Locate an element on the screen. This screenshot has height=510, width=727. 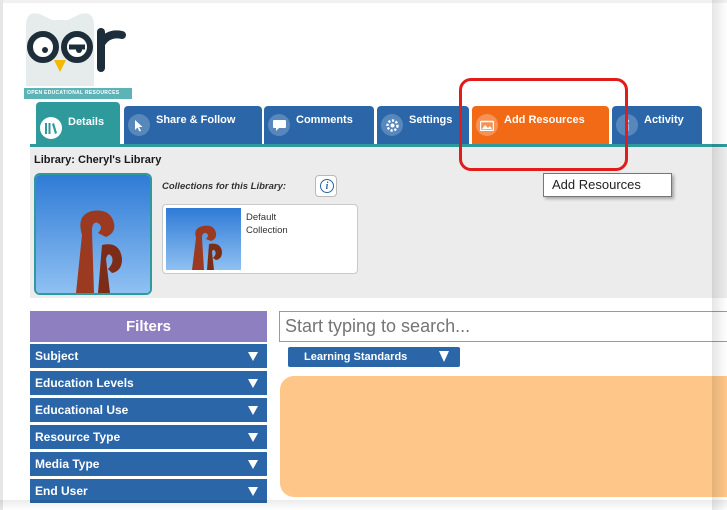
learning-standards-button: Learning Standards is located at coordinates (374, 357).